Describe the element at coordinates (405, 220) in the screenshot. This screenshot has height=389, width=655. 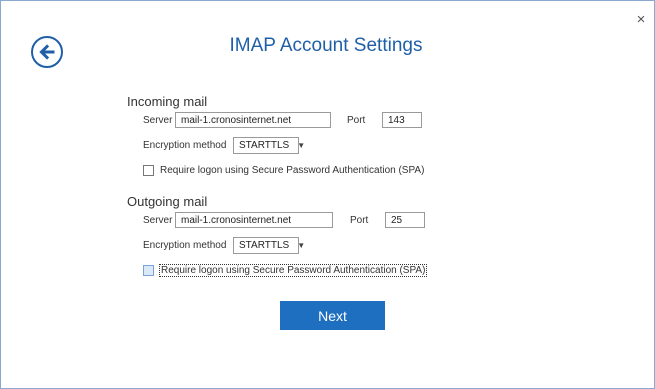
I see `outgoing-port-input` at that location.